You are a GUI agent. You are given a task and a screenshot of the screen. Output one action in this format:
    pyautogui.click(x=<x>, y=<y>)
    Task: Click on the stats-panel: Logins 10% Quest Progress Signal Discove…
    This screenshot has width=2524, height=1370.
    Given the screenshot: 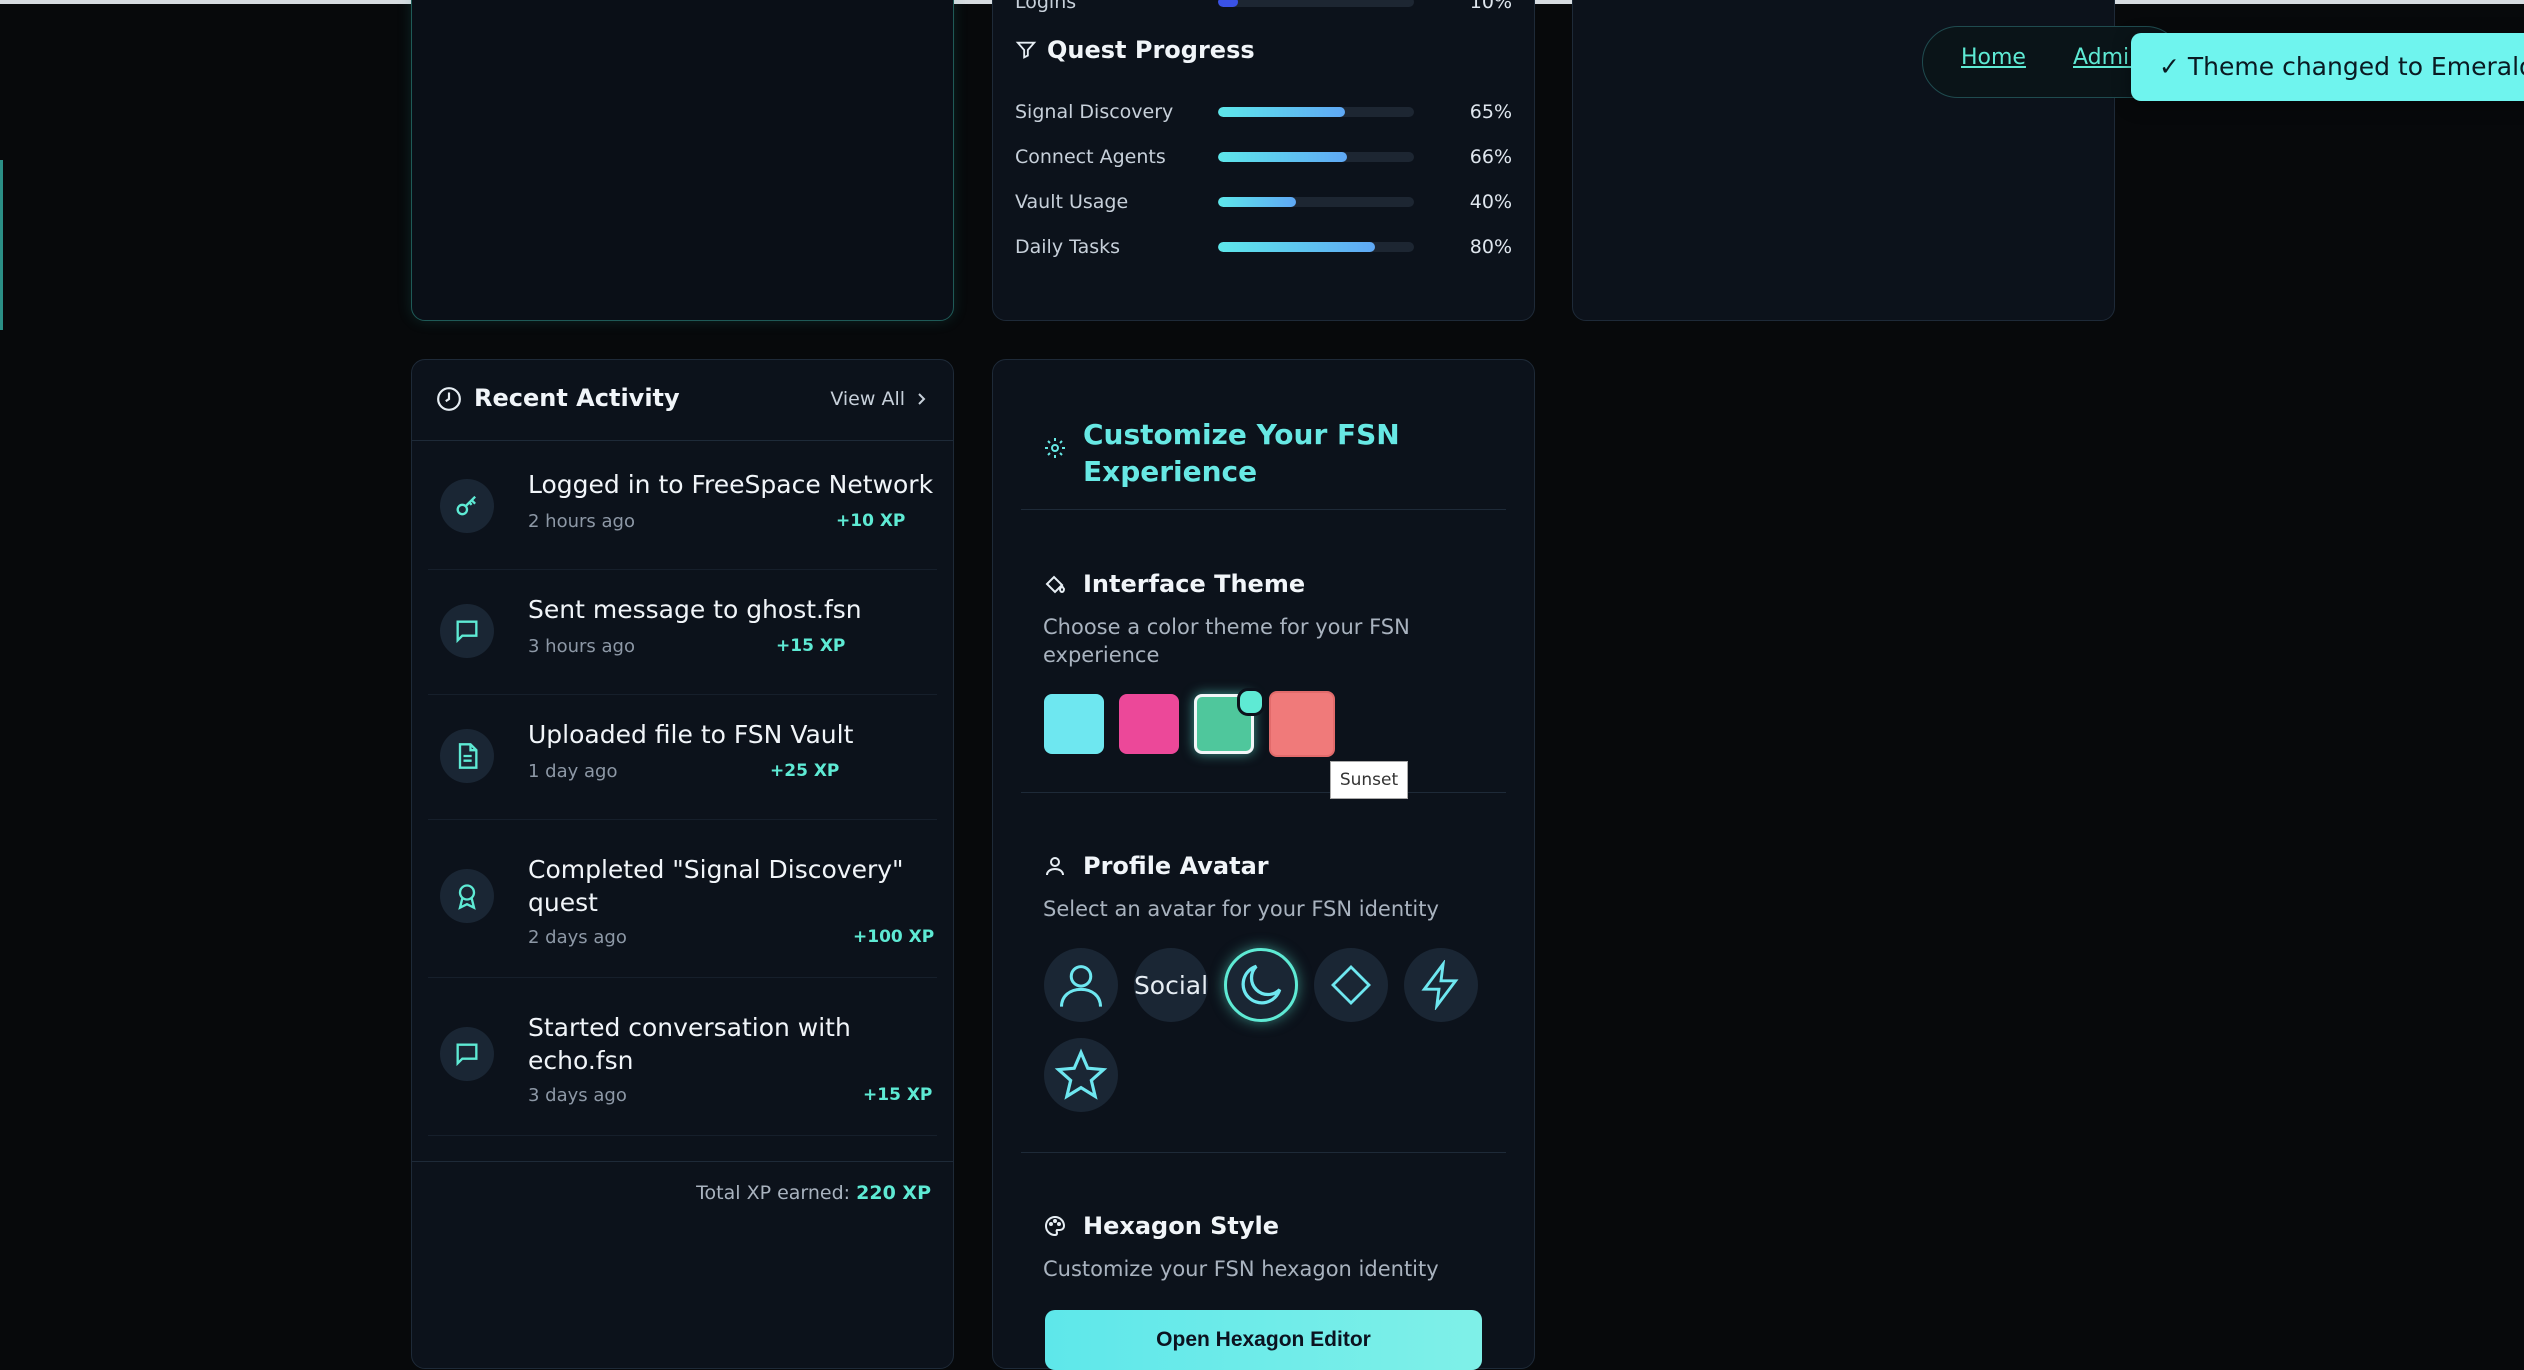 What is the action you would take?
    pyautogui.click(x=1263, y=160)
    